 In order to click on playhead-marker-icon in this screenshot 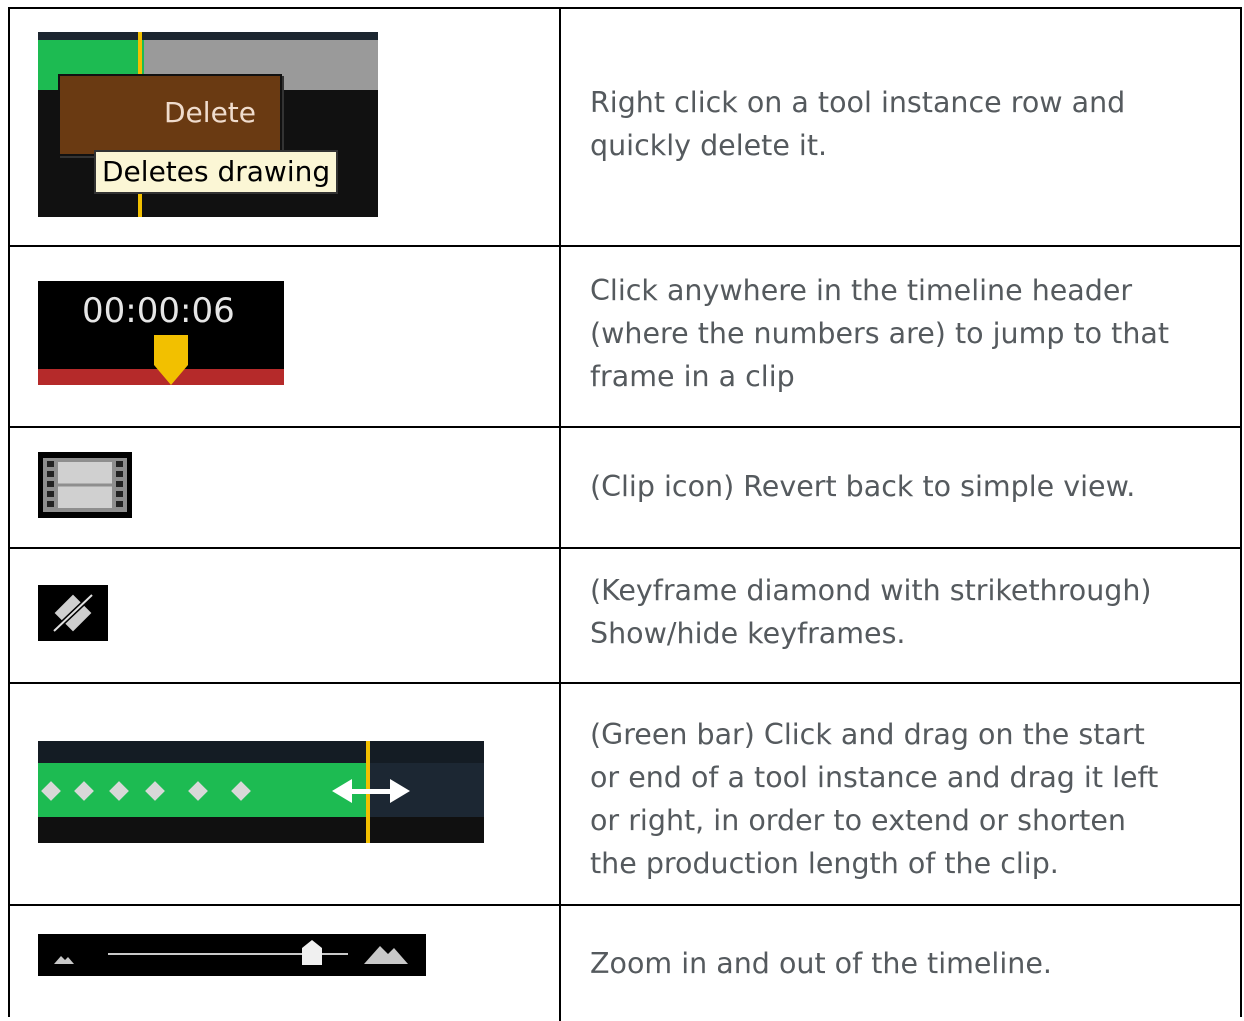, I will do `click(172, 360)`.